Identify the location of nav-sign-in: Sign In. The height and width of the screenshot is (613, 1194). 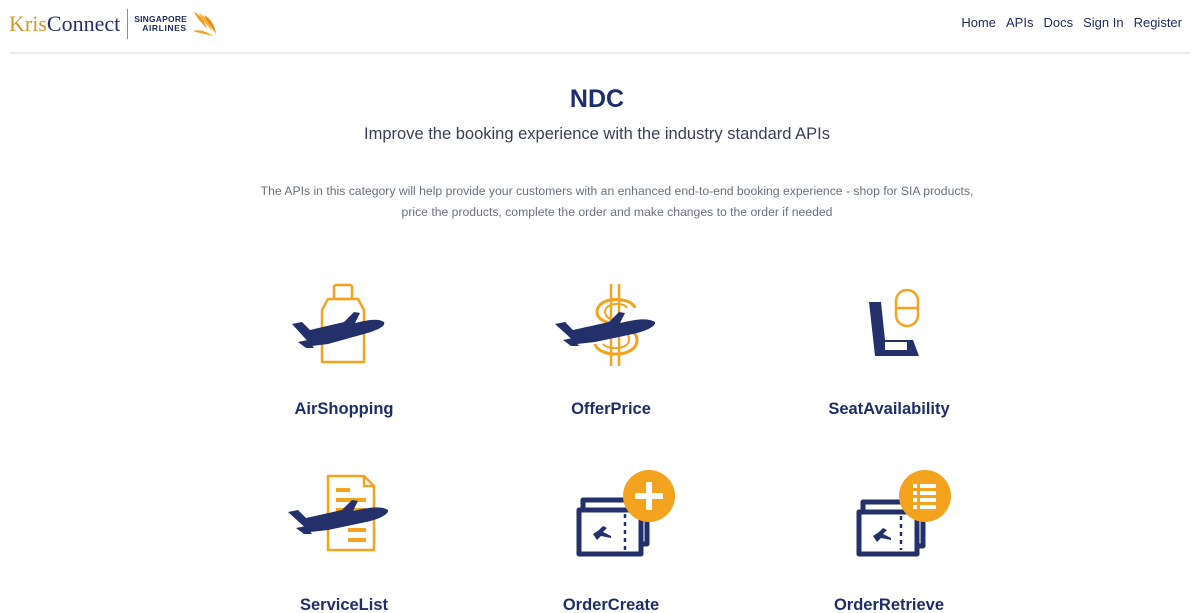
(1103, 22).